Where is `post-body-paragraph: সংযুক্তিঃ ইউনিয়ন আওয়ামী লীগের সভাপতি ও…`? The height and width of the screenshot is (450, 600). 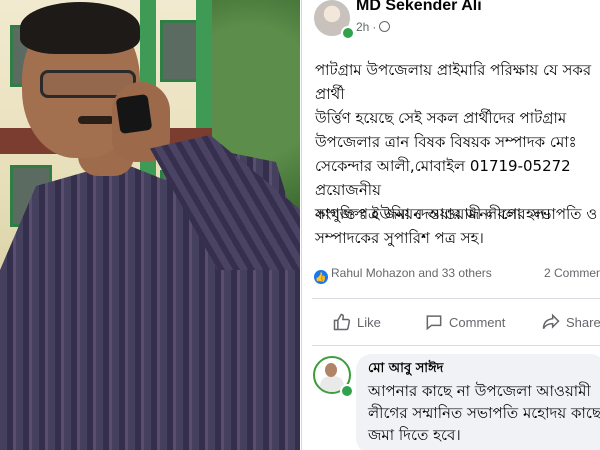 post-body-paragraph: সংযুক্তিঃ ইউনিয়ন আওয়ামী লীগের সভাপতি ও… is located at coordinates (456, 226).